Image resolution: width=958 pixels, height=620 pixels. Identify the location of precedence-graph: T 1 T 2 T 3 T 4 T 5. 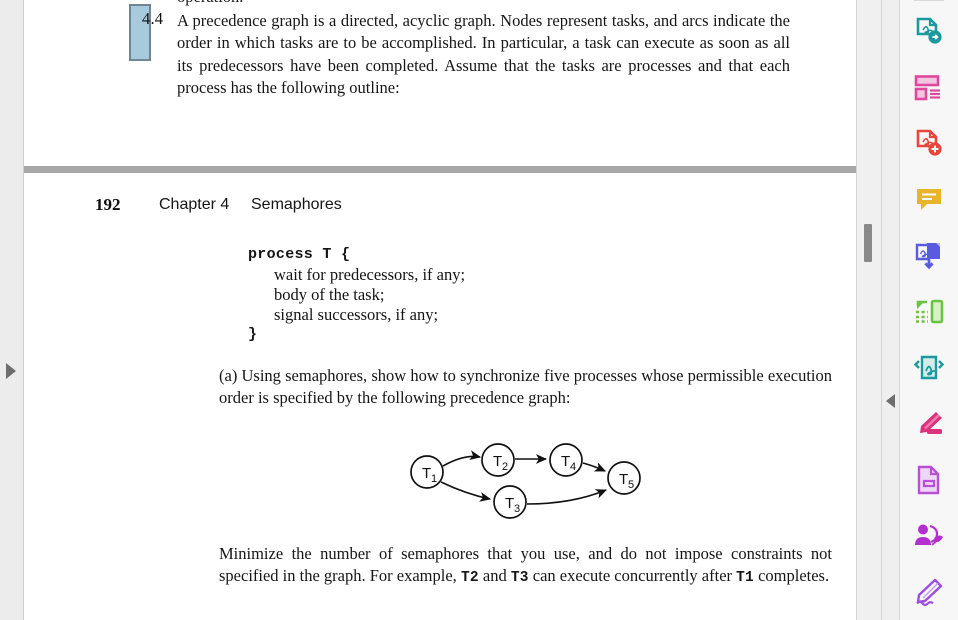
(525, 481).